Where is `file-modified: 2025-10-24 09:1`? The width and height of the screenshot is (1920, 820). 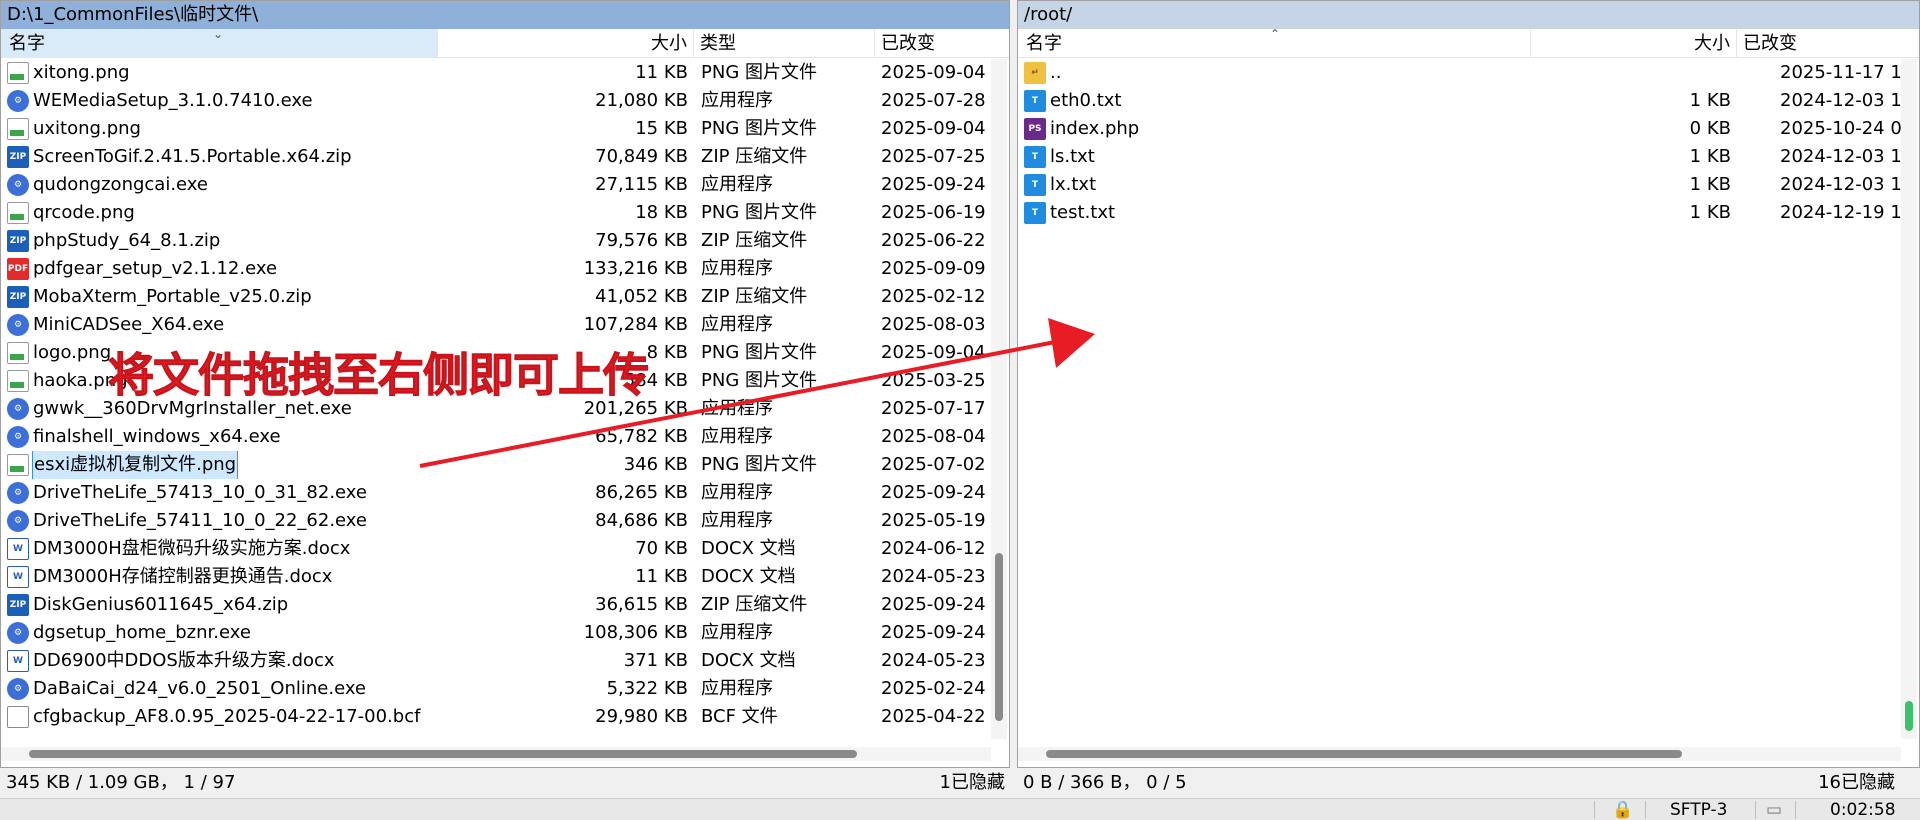 file-modified: 2025-10-24 09:1 is located at coordinates (1841, 128).